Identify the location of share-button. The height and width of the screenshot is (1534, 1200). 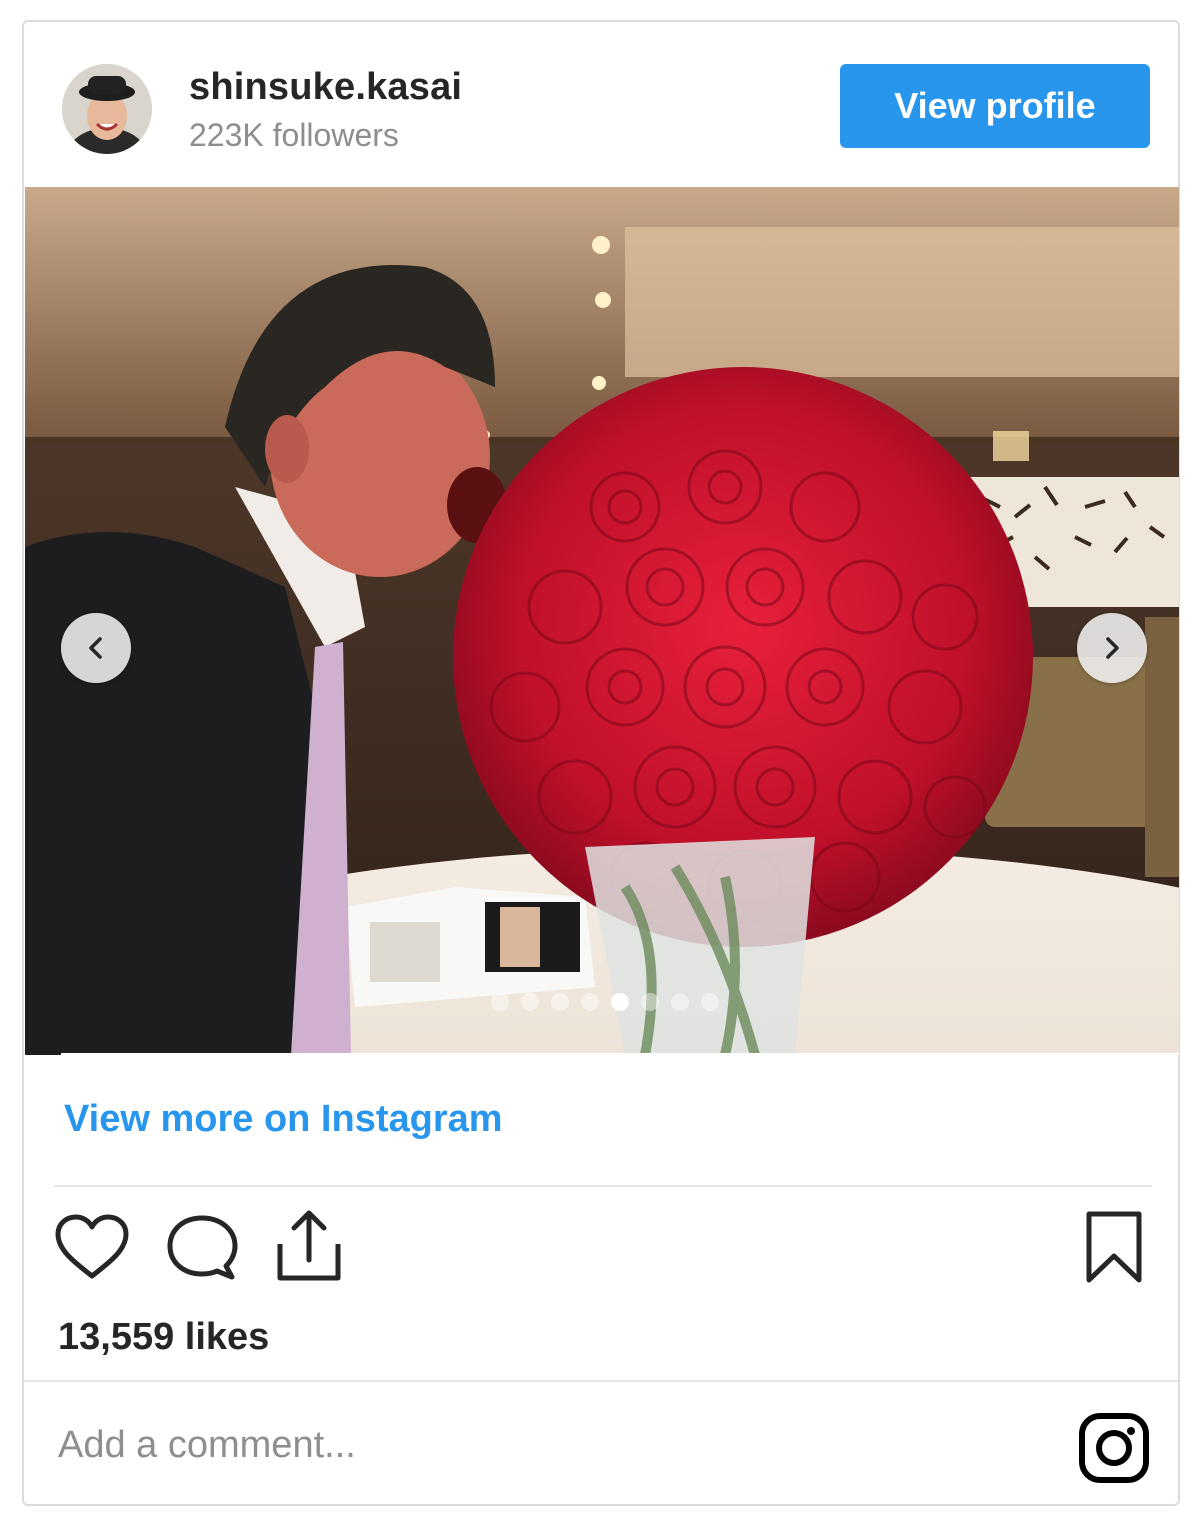
(309, 1248).